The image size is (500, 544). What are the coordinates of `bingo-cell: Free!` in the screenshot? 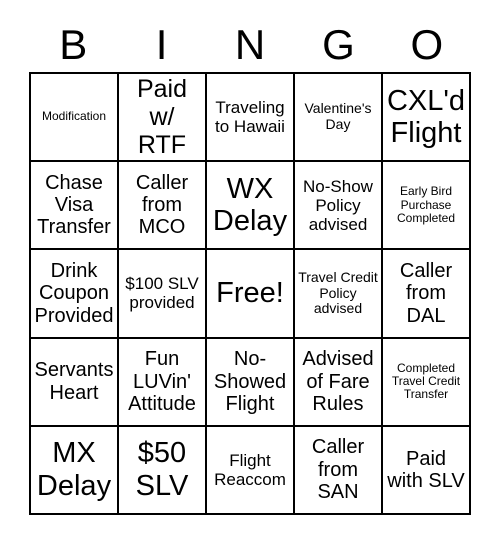 It's located at (251, 294).